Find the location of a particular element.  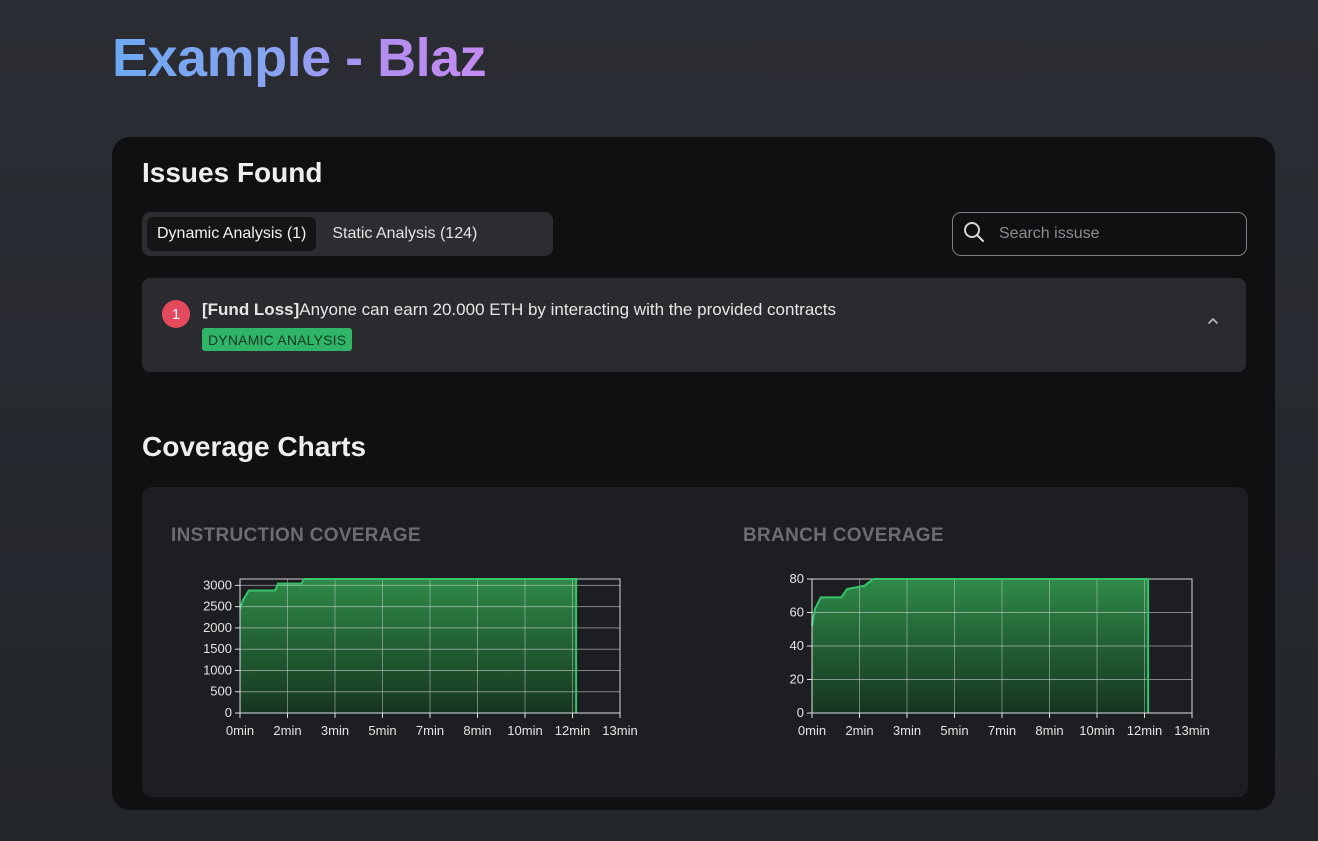

instruction-coverage-title: INSTRUCTION COVERAGE is located at coordinates (296, 535).